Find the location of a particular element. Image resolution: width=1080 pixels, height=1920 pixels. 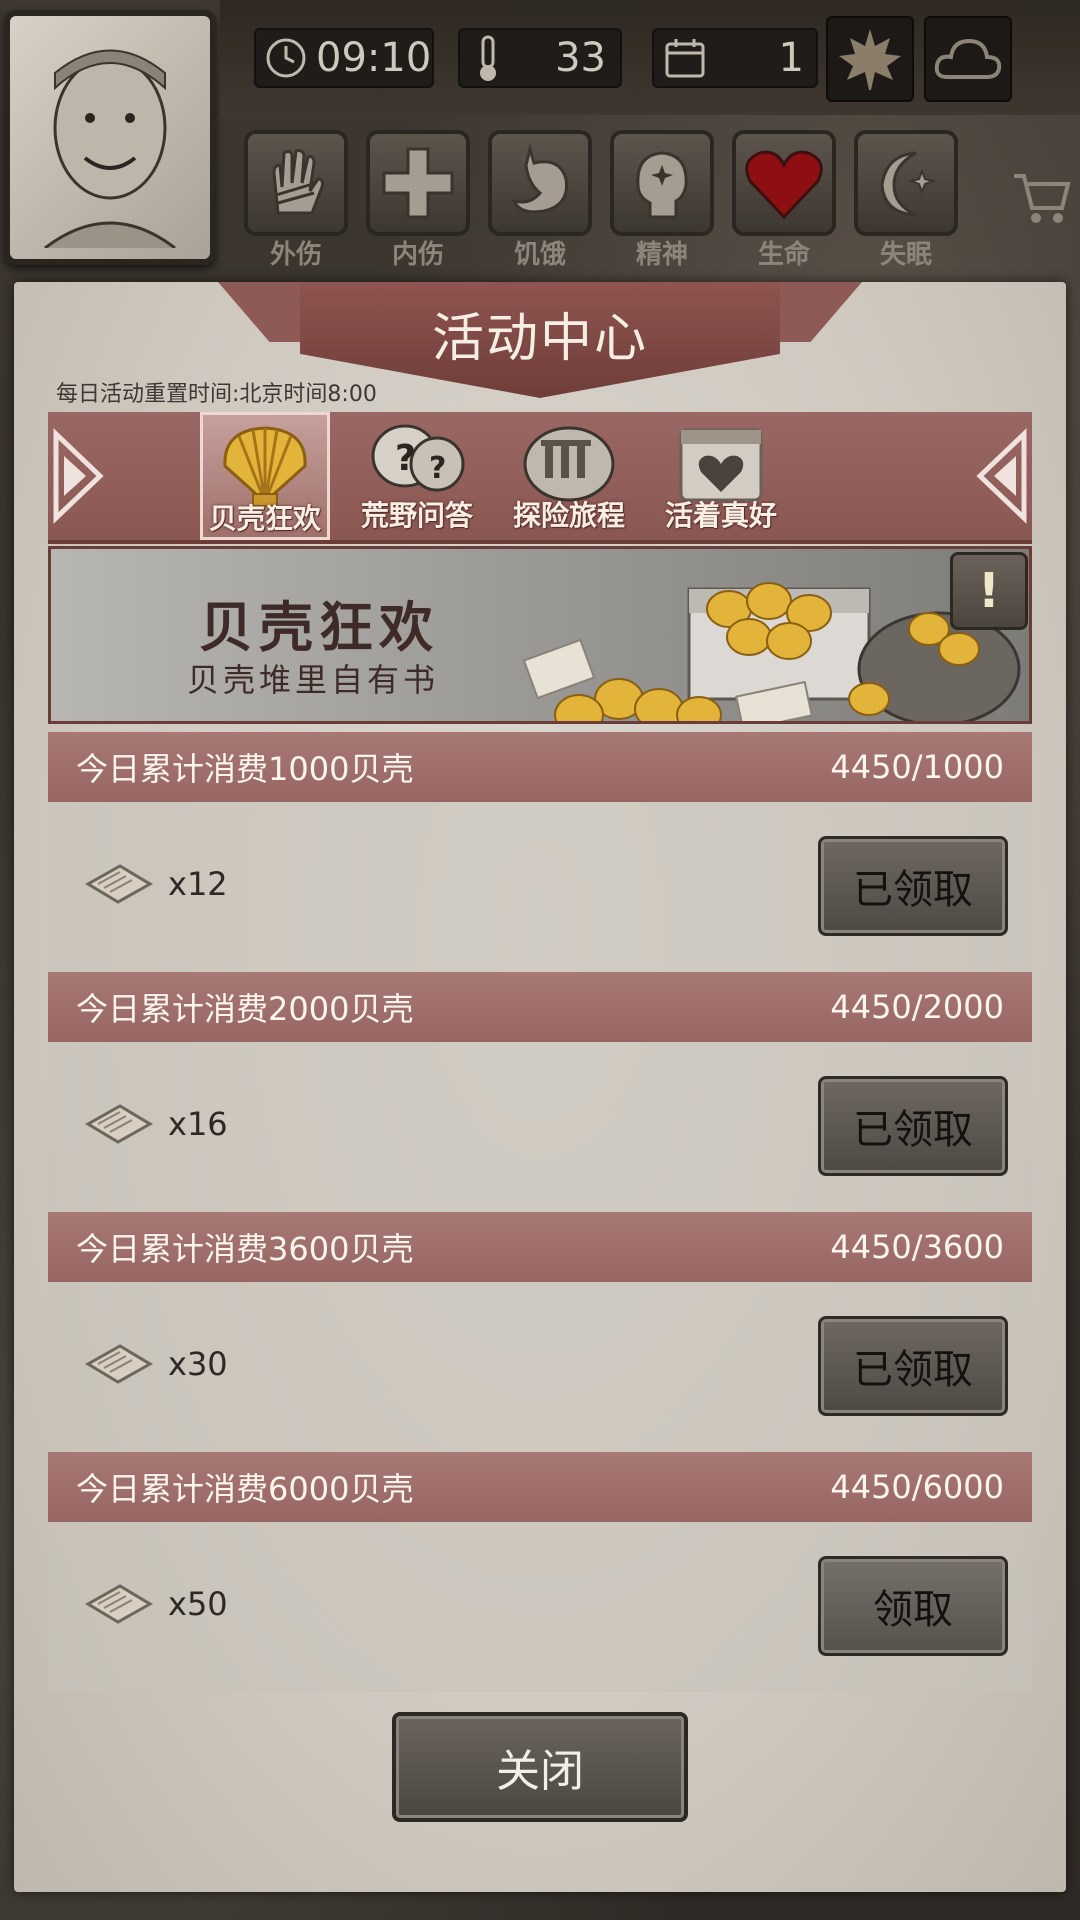

tab-shell-carnival: 贝壳狂欢 is located at coordinates (265, 476).